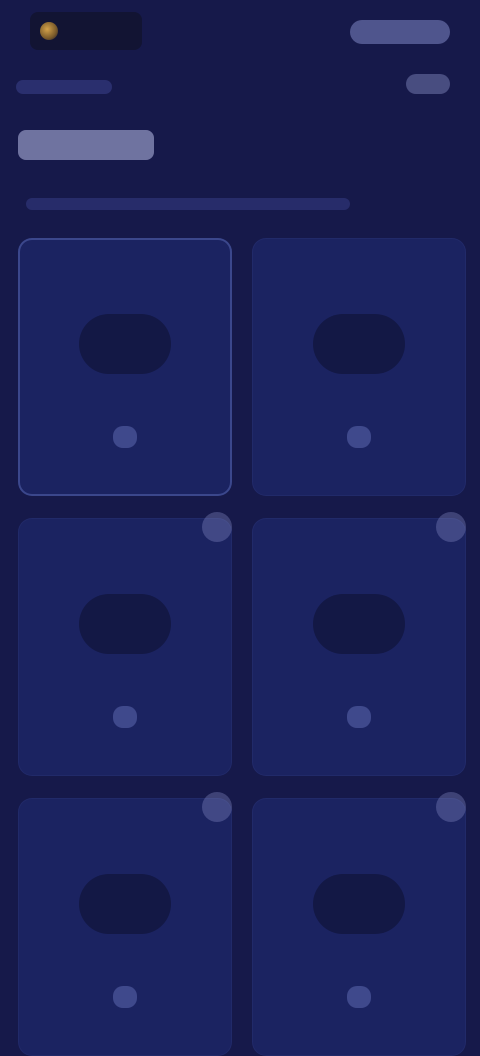  Describe the element at coordinates (64, 87) in the screenshot. I see `breadcrumb` at that location.